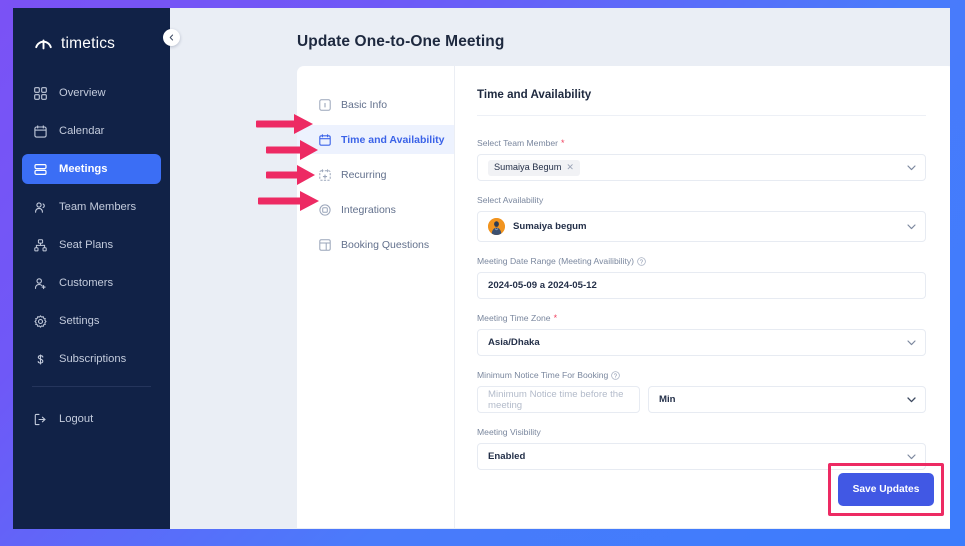 This screenshot has width=965, height=546. I want to click on sidebar-item-customers: Customers, so click(91, 283).